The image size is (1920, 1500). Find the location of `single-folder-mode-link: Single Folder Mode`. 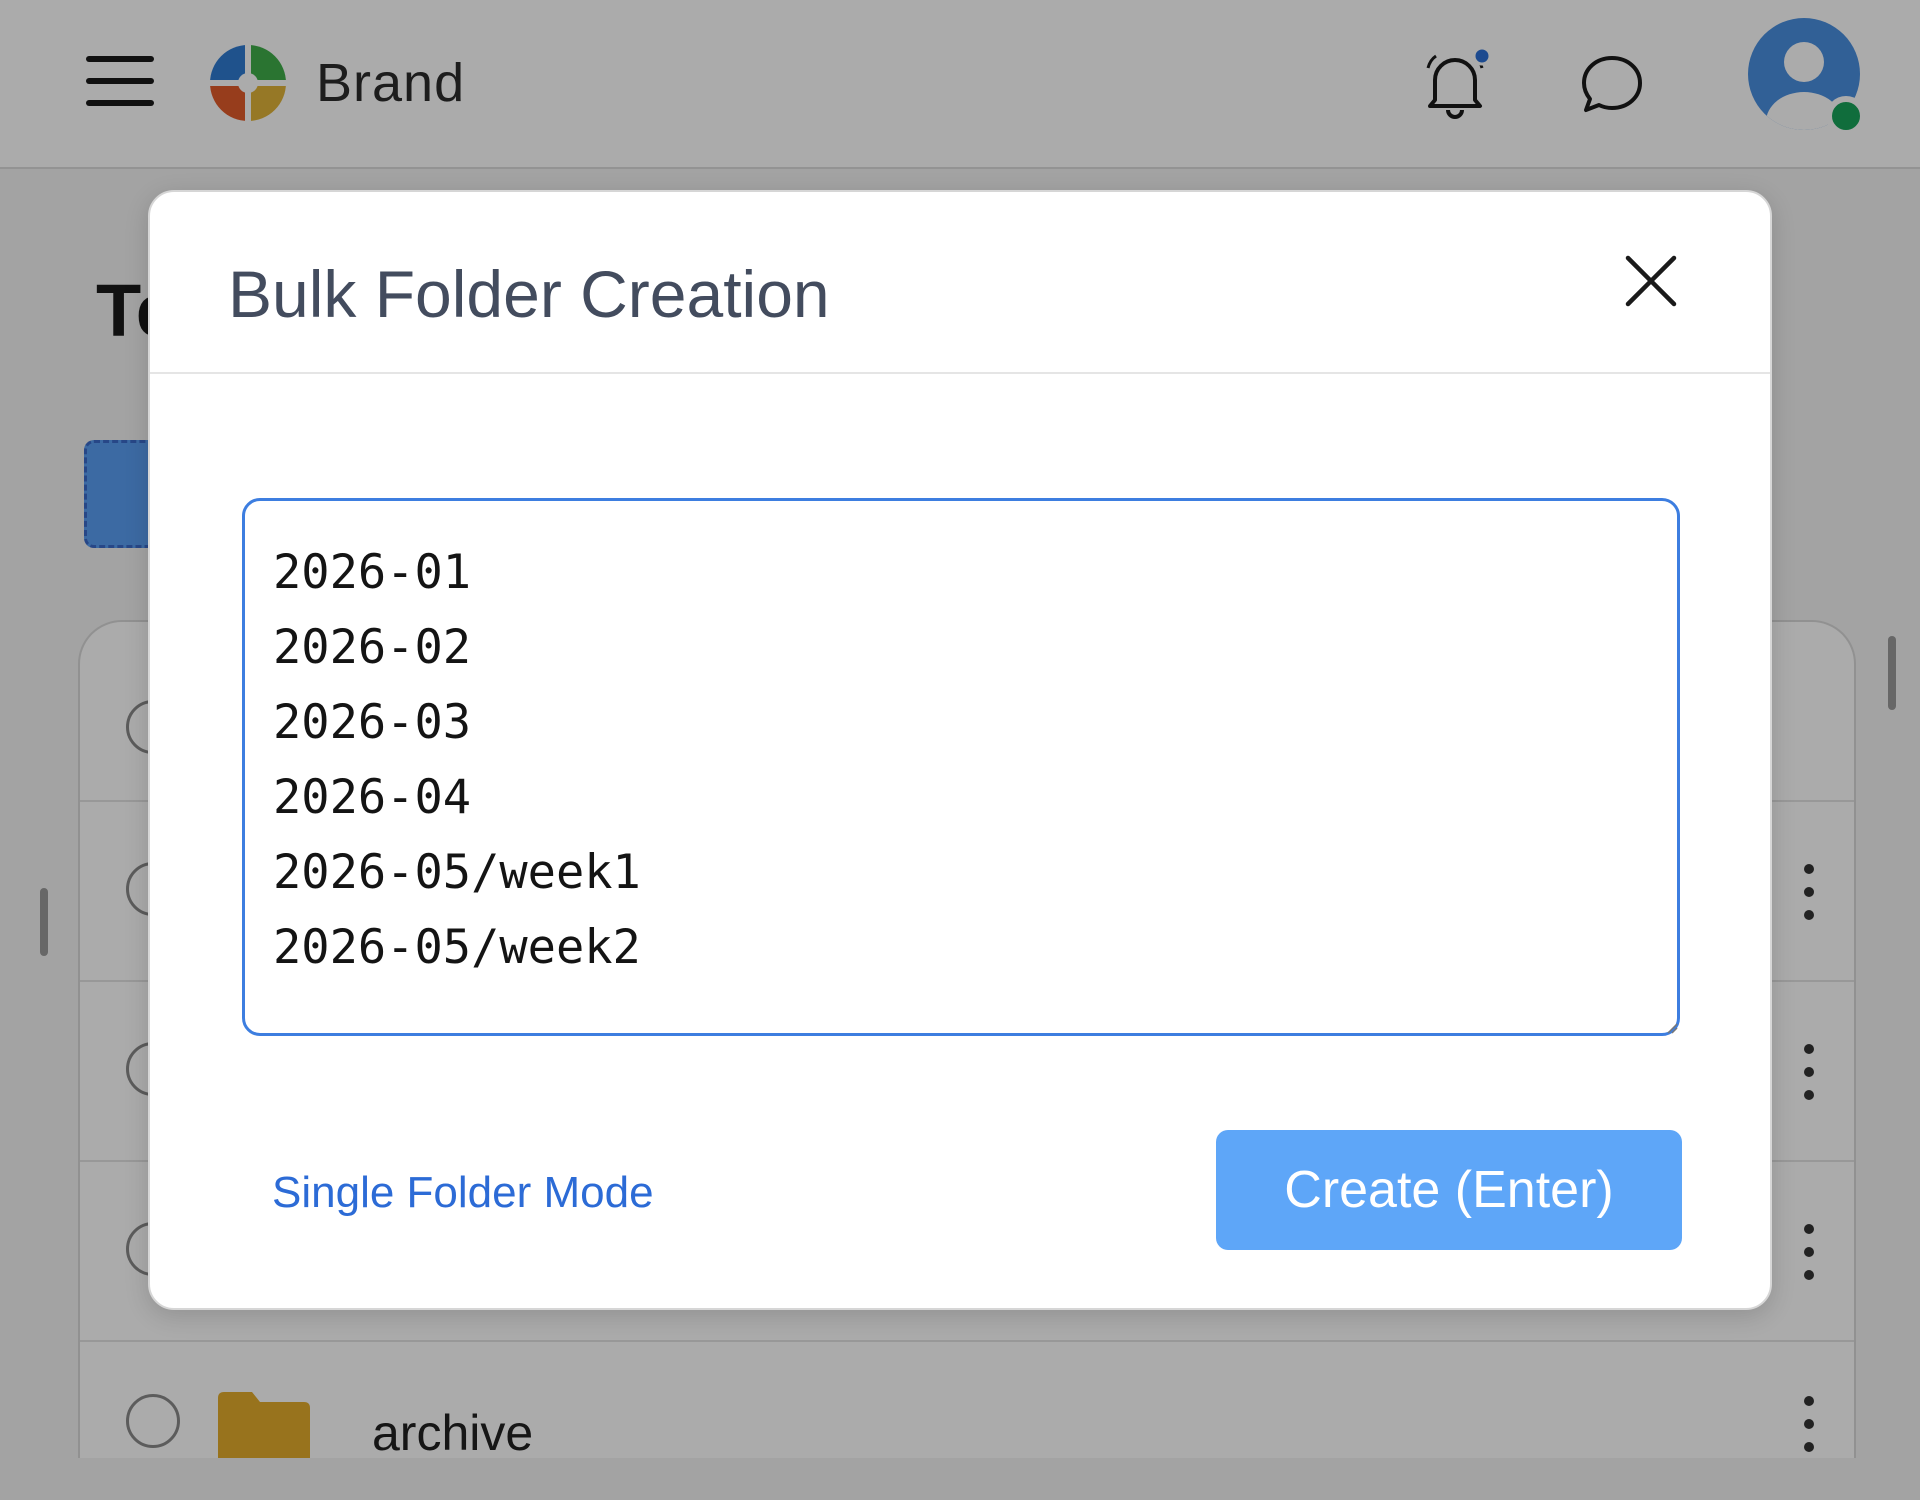

single-folder-mode-link: Single Folder Mode is located at coordinates (463, 1193).